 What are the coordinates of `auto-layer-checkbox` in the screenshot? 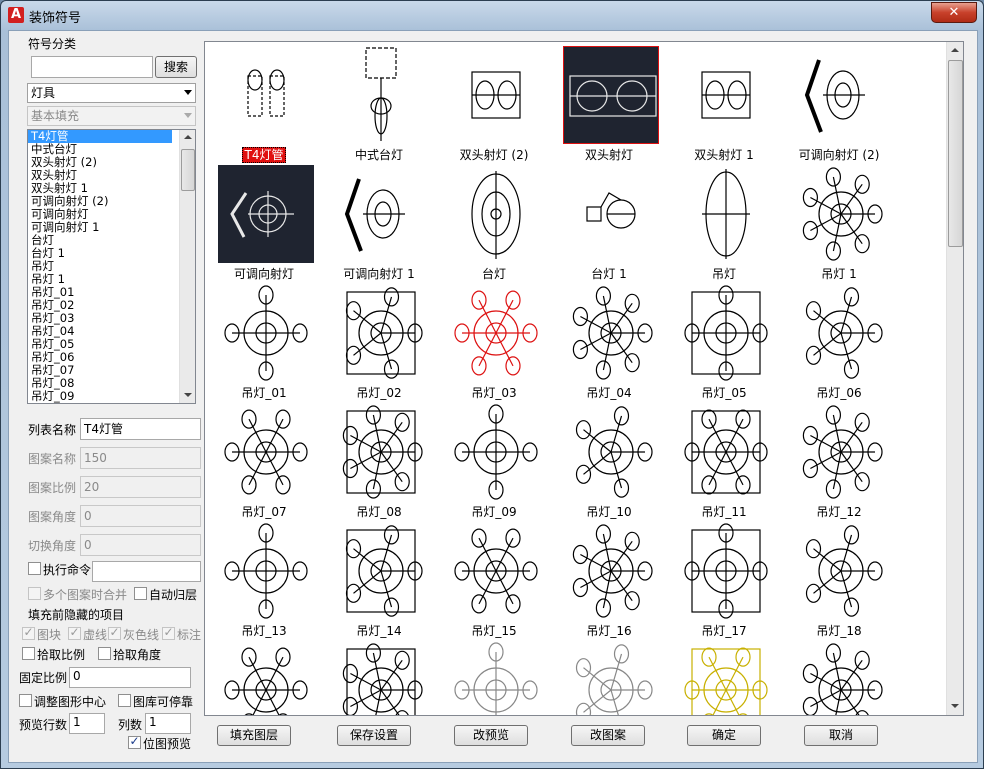 It's located at (140, 593).